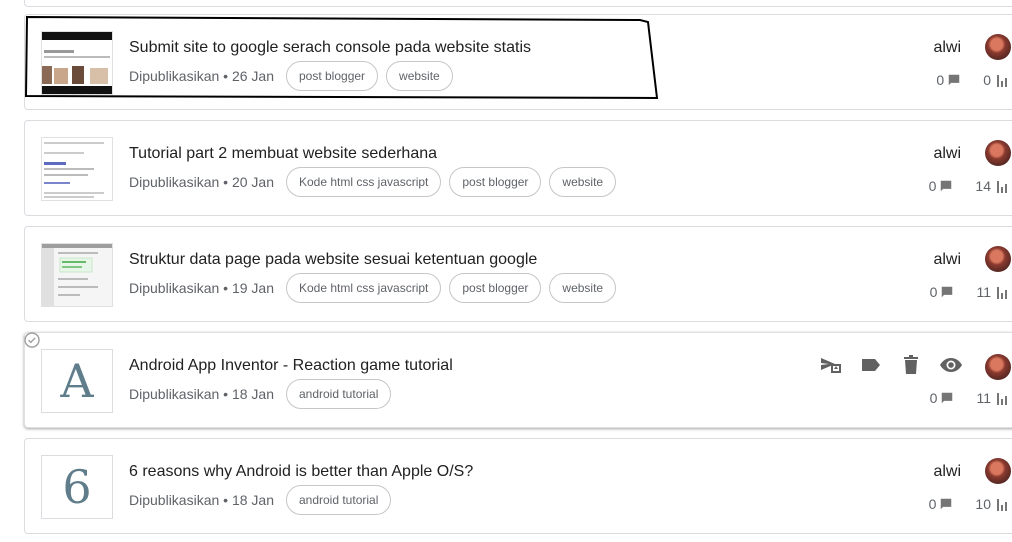 The height and width of the screenshot is (542, 1012). I want to click on view-count: 14, so click(983, 186).